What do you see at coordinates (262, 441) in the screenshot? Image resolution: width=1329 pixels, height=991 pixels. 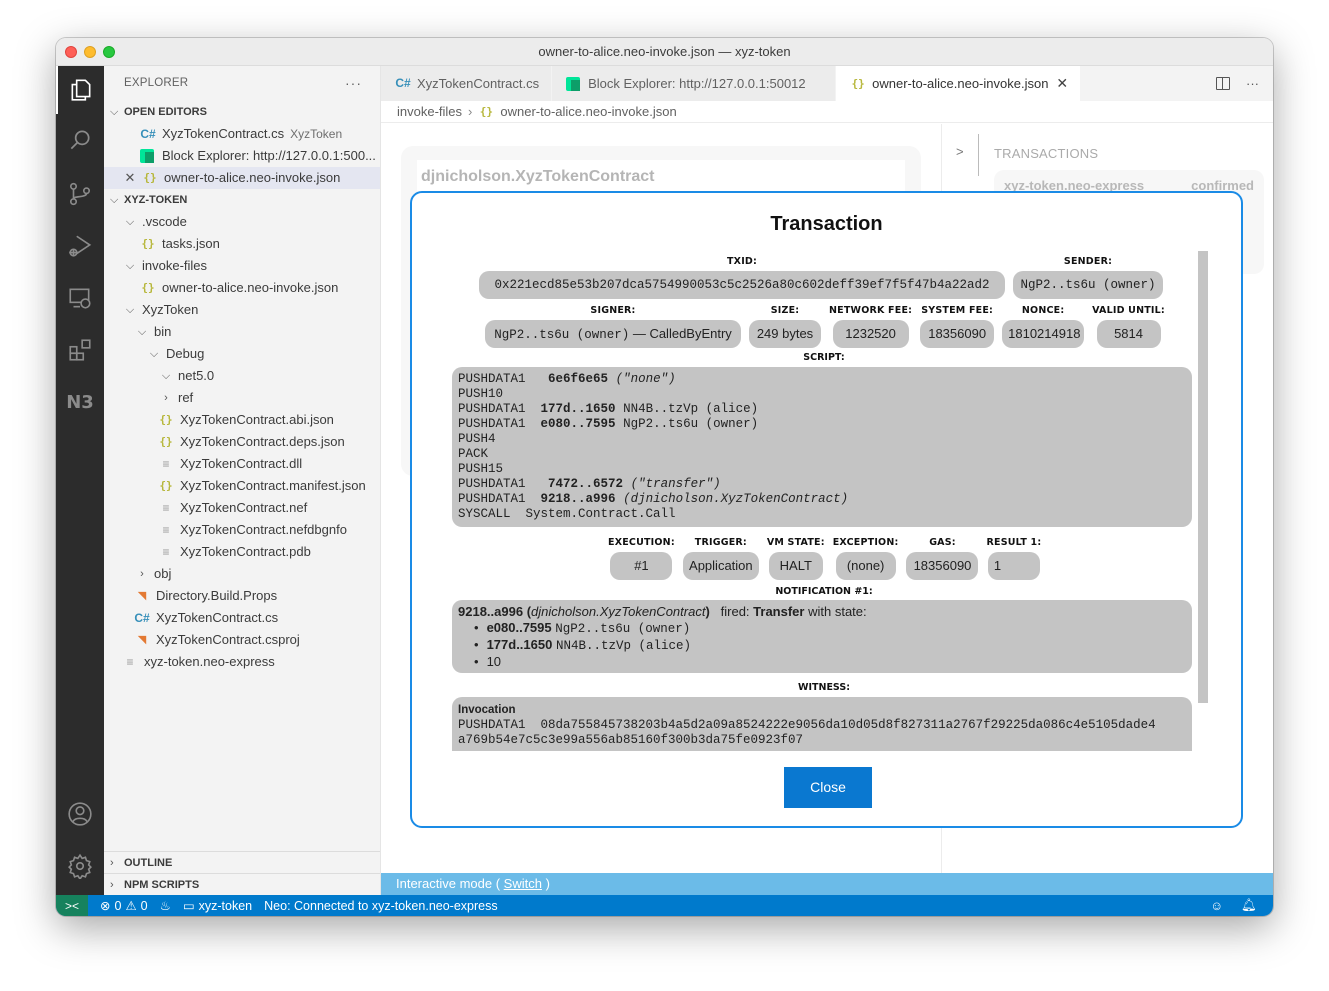 I see `tree-item-label: XyzTokenContract.deps.json` at bounding box center [262, 441].